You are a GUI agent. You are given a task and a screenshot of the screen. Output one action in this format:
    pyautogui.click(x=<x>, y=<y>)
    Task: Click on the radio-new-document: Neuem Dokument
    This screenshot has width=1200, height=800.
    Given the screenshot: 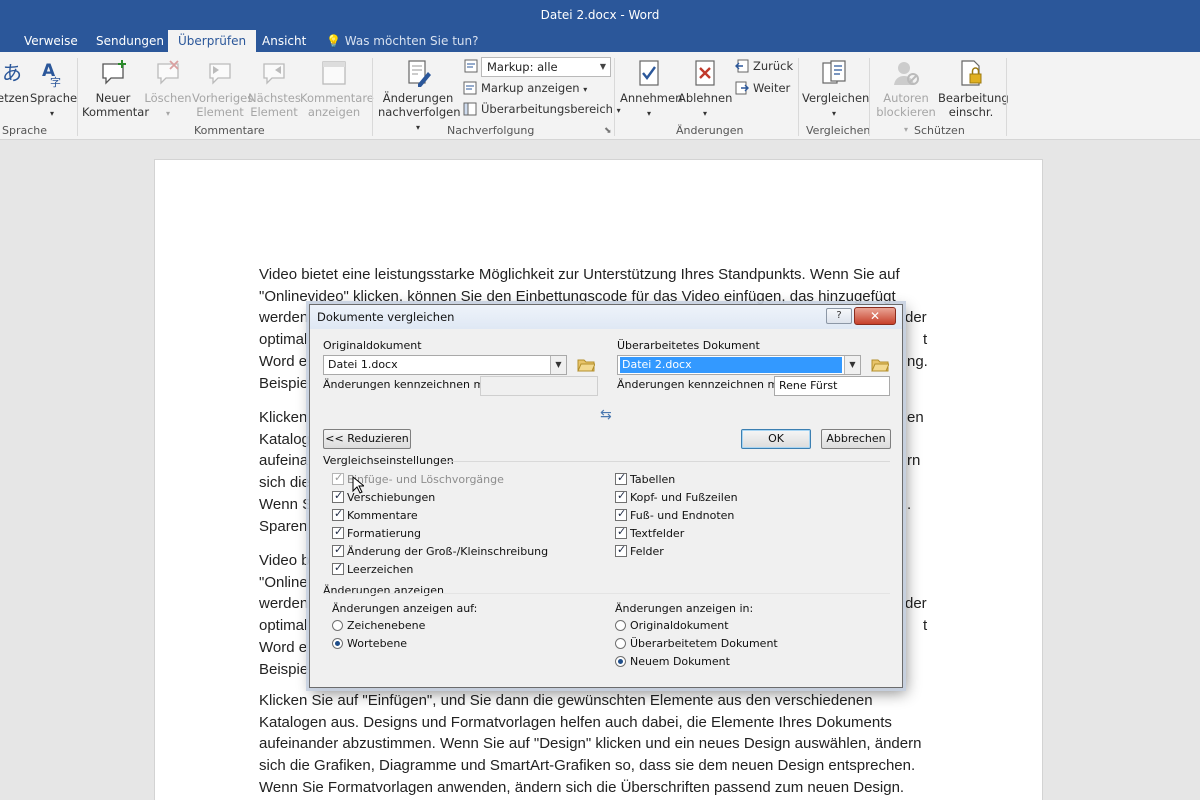 What is the action you would take?
    pyautogui.click(x=672, y=662)
    